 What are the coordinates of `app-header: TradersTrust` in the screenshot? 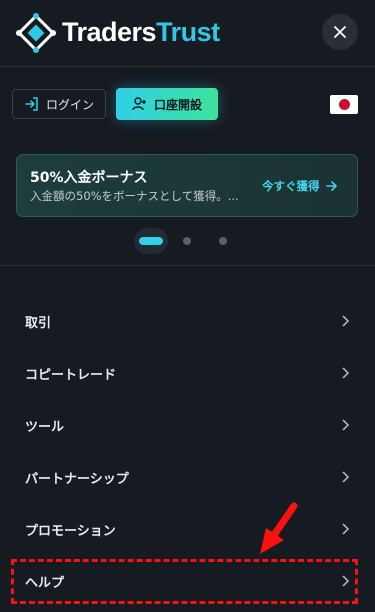 It's located at (187, 33).